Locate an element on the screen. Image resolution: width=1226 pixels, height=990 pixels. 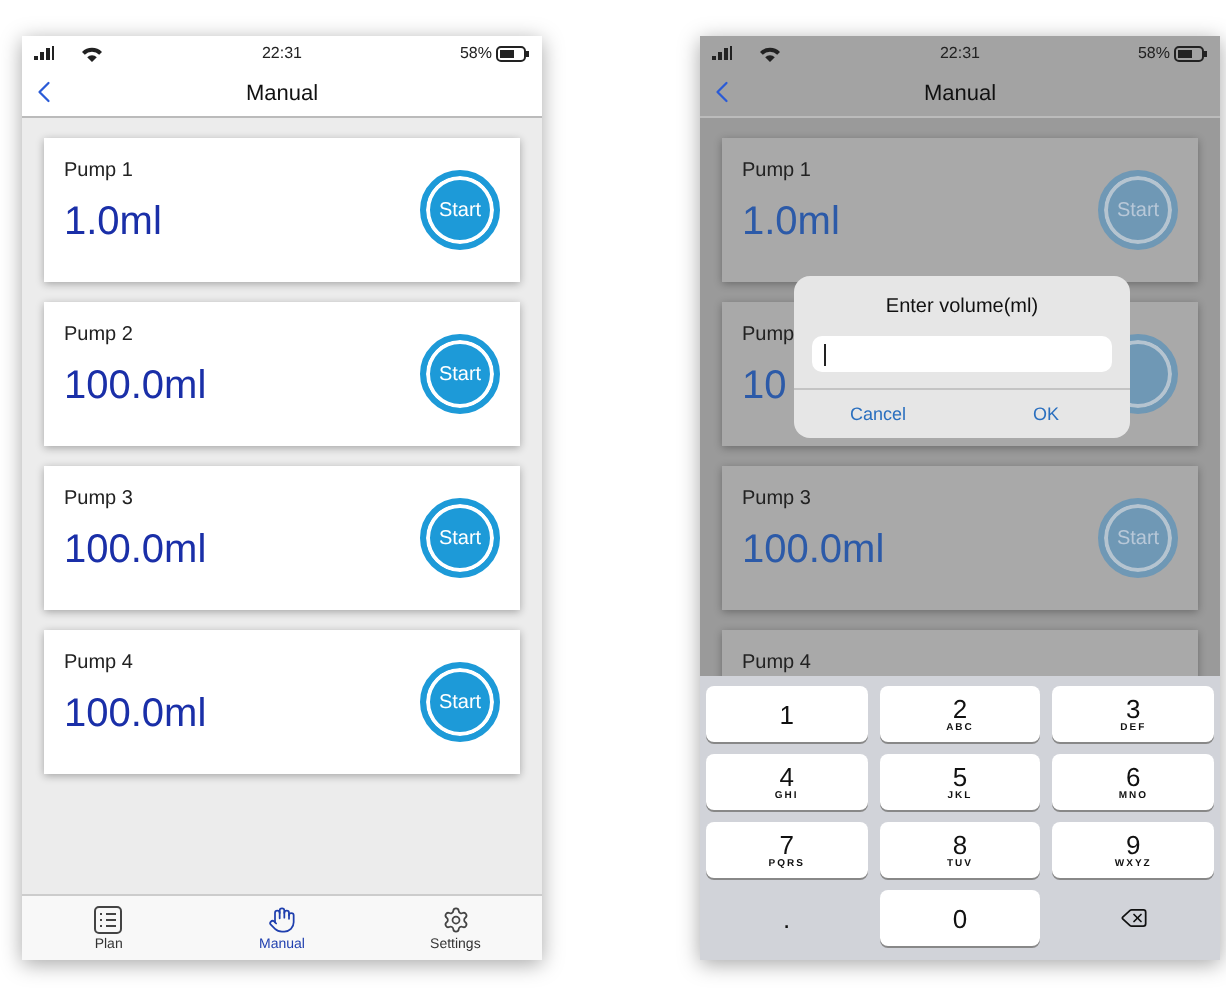
dialog-button: Cancel is located at coordinates (878, 414).